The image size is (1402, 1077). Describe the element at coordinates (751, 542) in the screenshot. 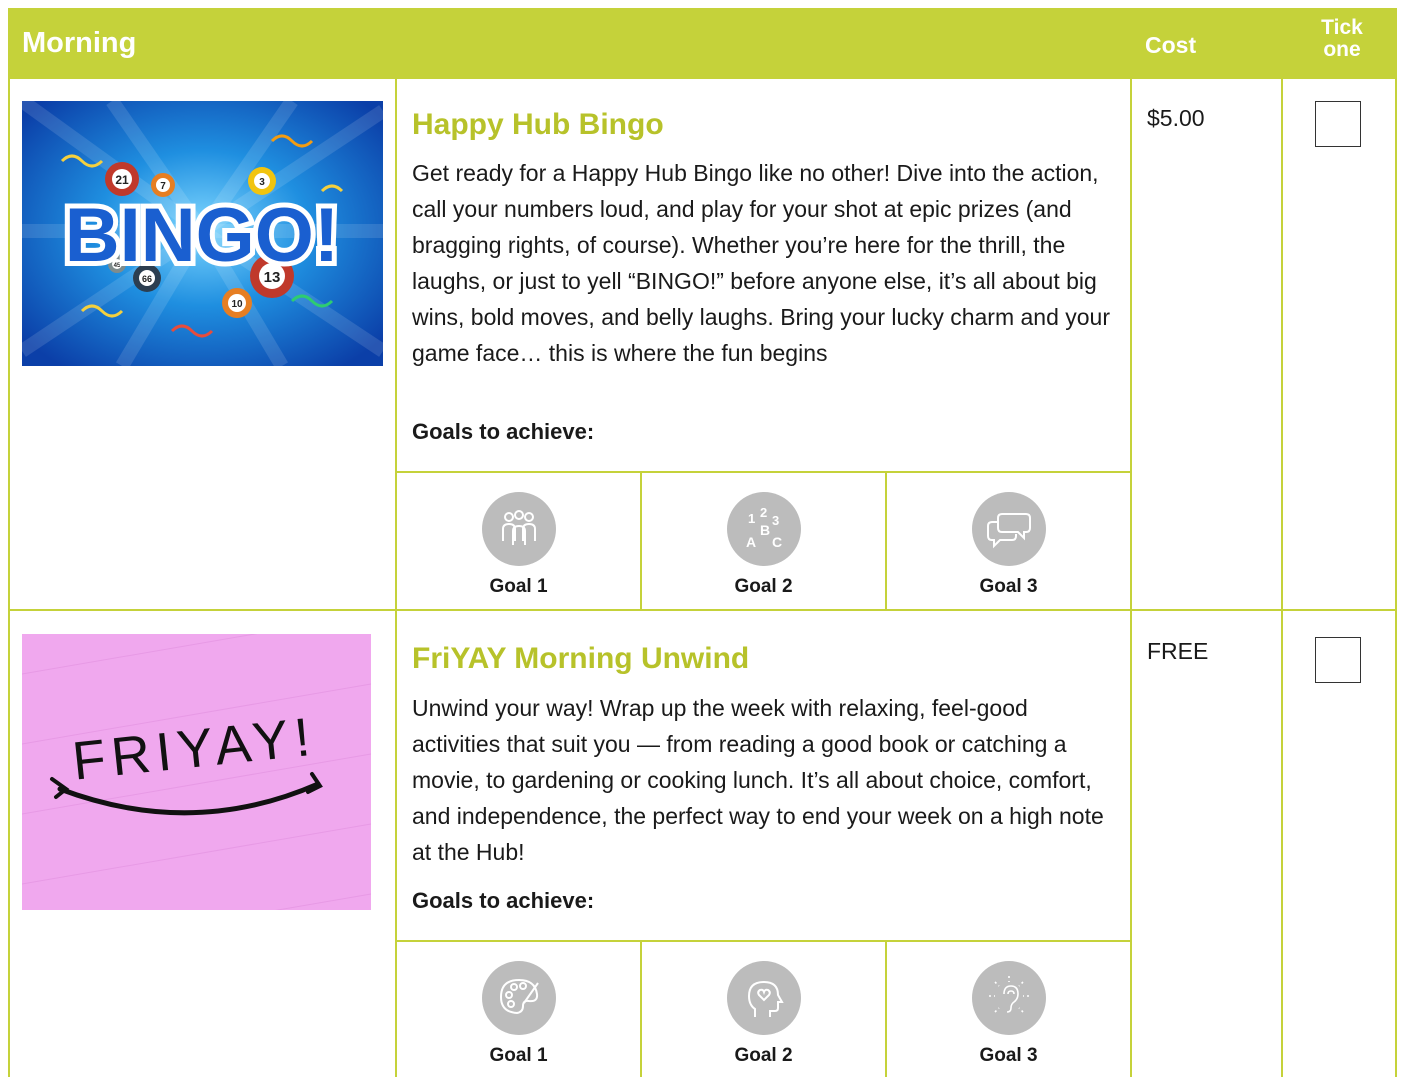

I see `svg-text: A` at that location.